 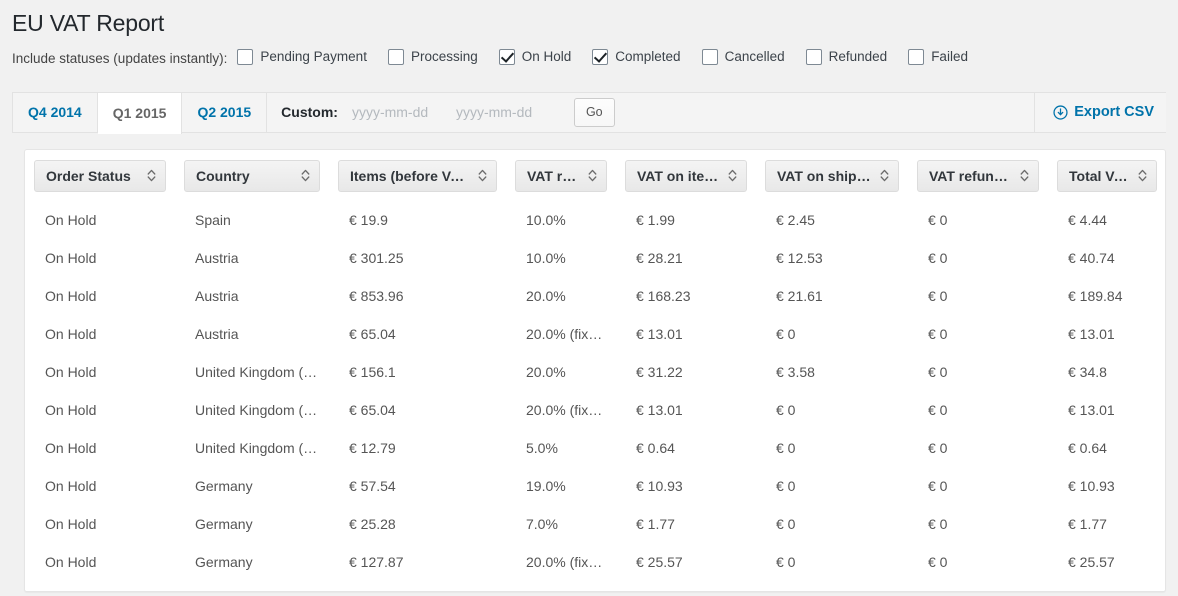 I want to click on export-csv-button: Export CSV, so click(x=1103, y=112).